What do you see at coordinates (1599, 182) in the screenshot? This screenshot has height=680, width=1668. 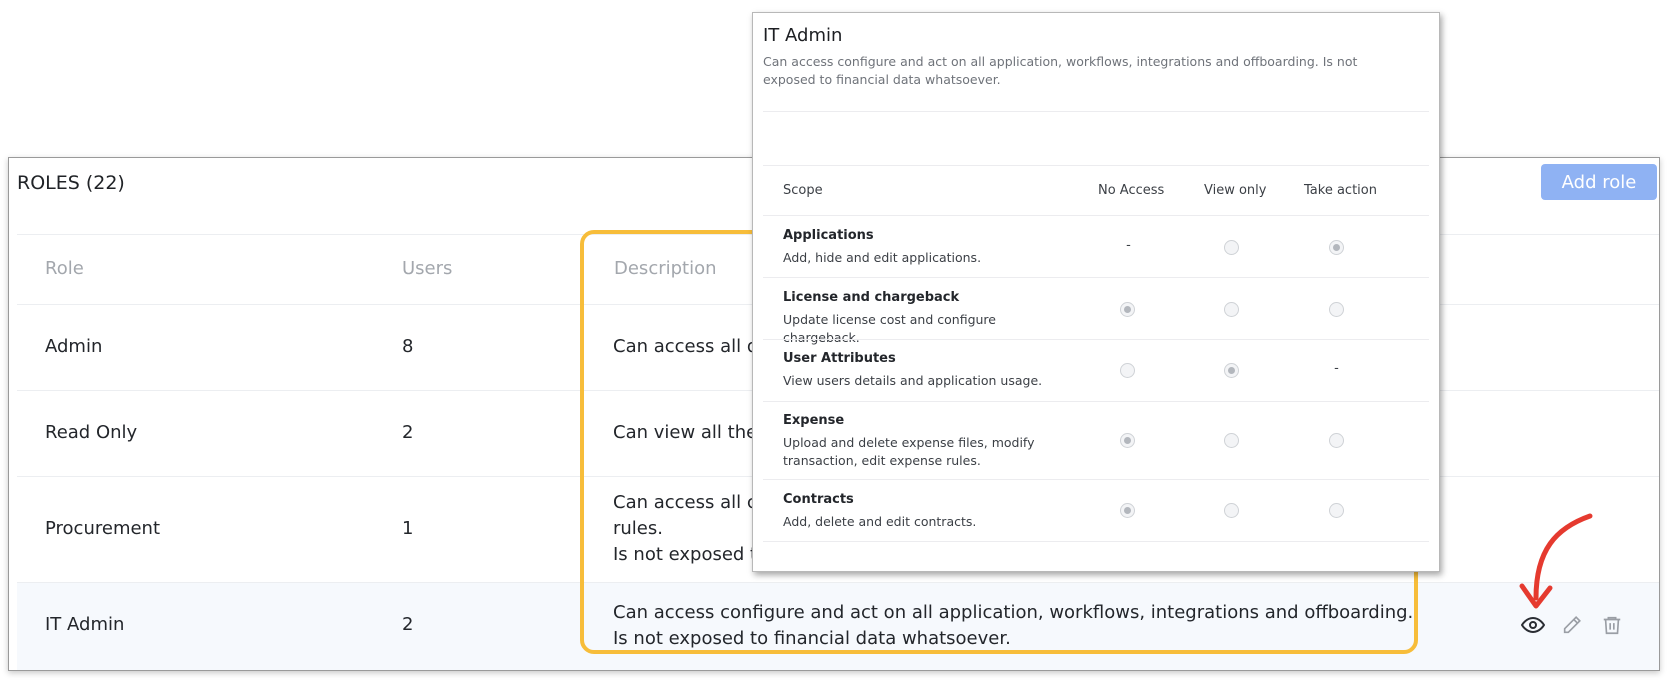 I see `add-role-button: Add role` at bounding box center [1599, 182].